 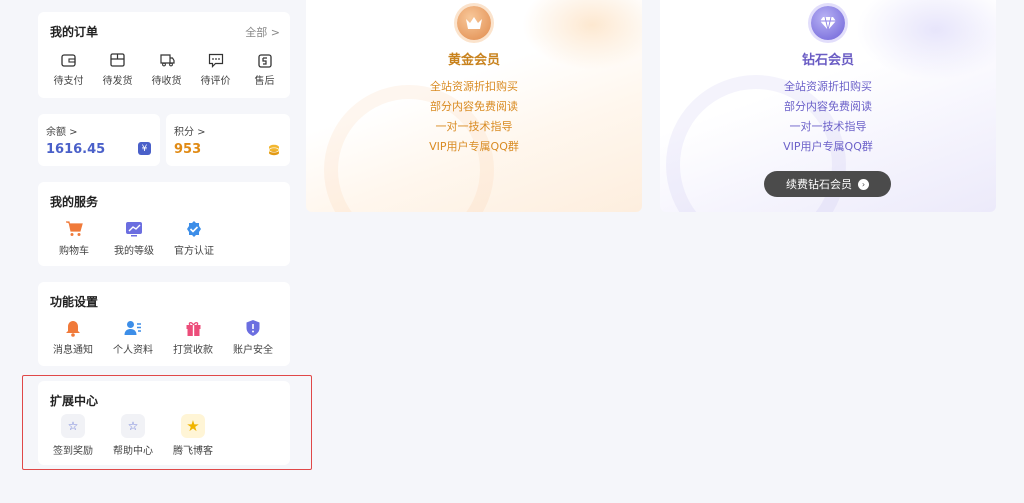 What do you see at coordinates (193, 328) in the screenshot?
I see `gift-icon` at bounding box center [193, 328].